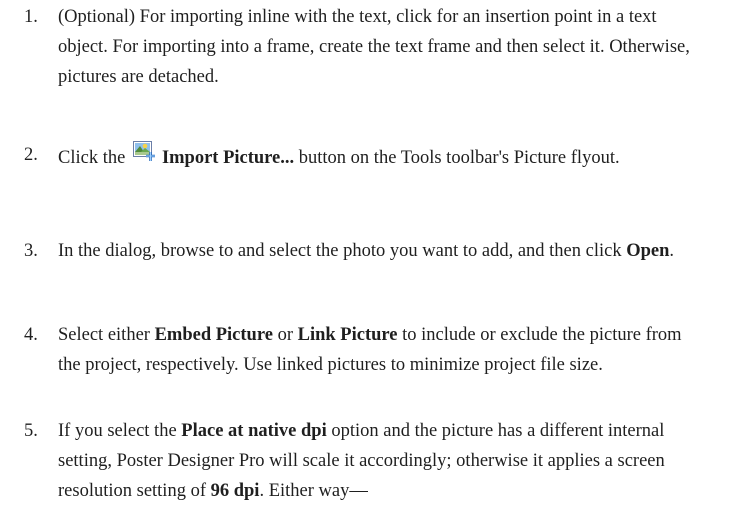 Image resolution: width=733 pixels, height=506 pixels. I want to click on step-text-run: Click the, so click(94, 158).